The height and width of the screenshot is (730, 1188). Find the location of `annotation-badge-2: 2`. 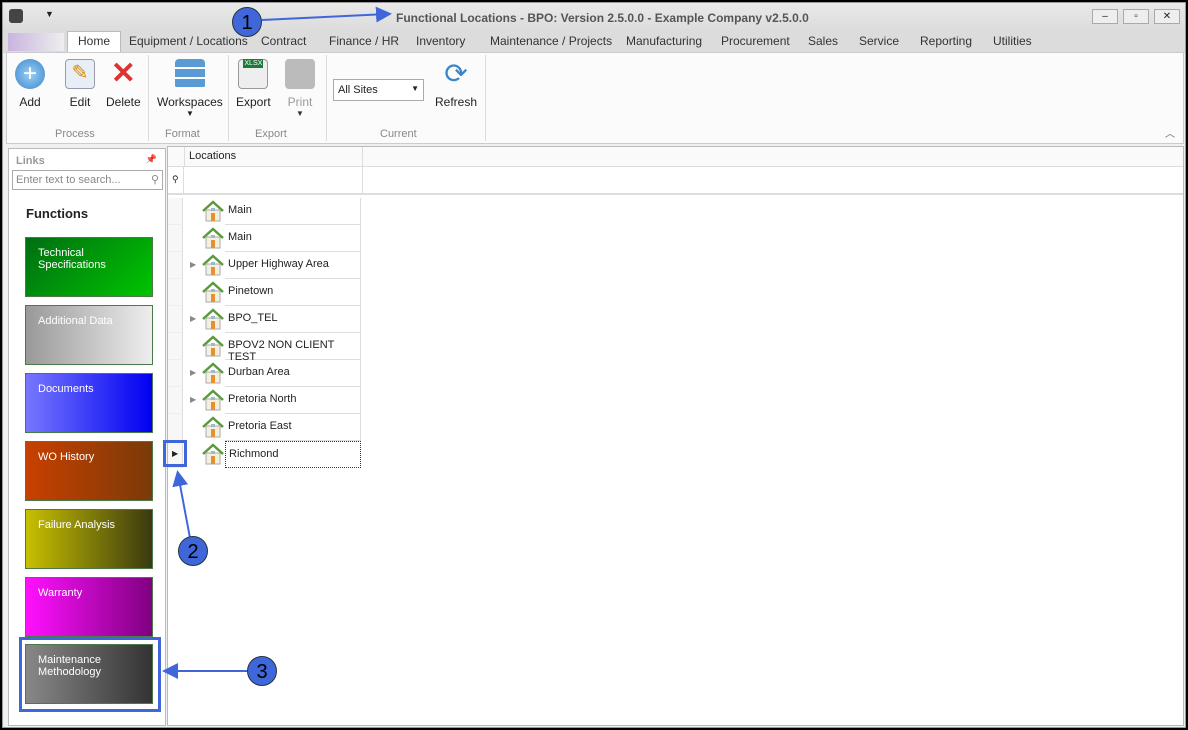

annotation-badge-2: 2 is located at coordinates (193, 551).